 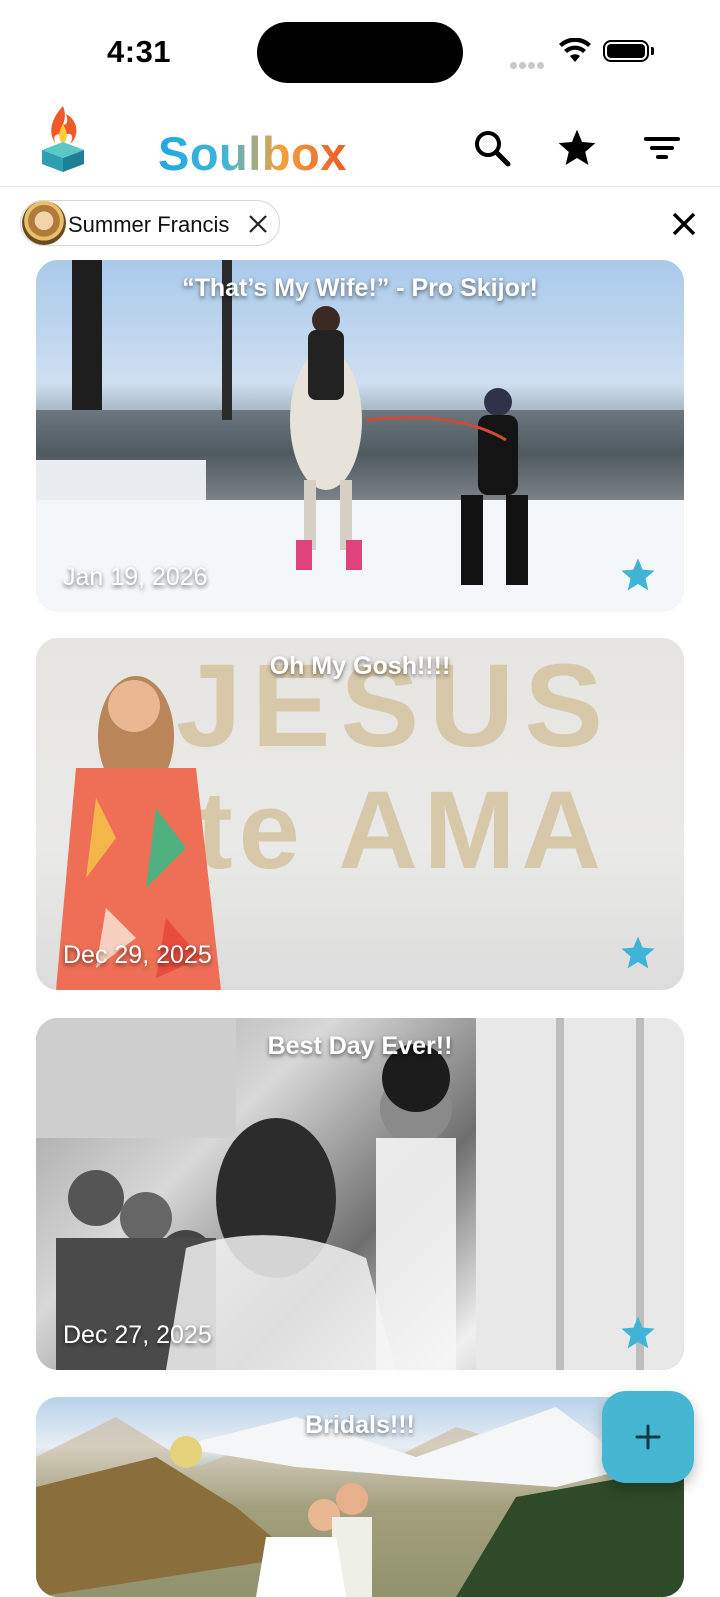 I want to click on person-filter-label: Summer Francis, so click(x=149, y=224).